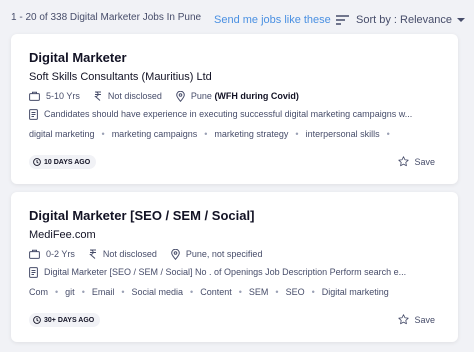 This screenshot has width=474, height=352. I want to click on company-name: MediFee.com, so click(62, 235).